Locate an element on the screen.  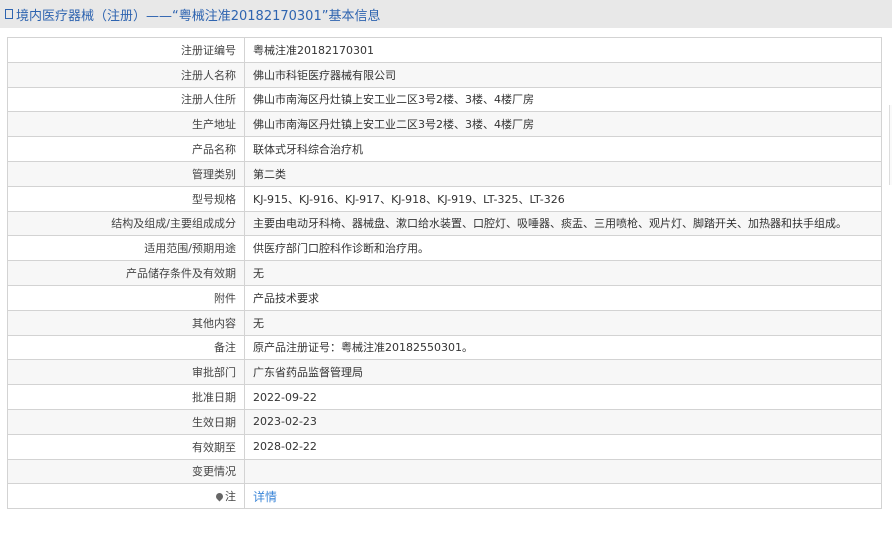
note-label: 注 is located at coordinates (230, 497).